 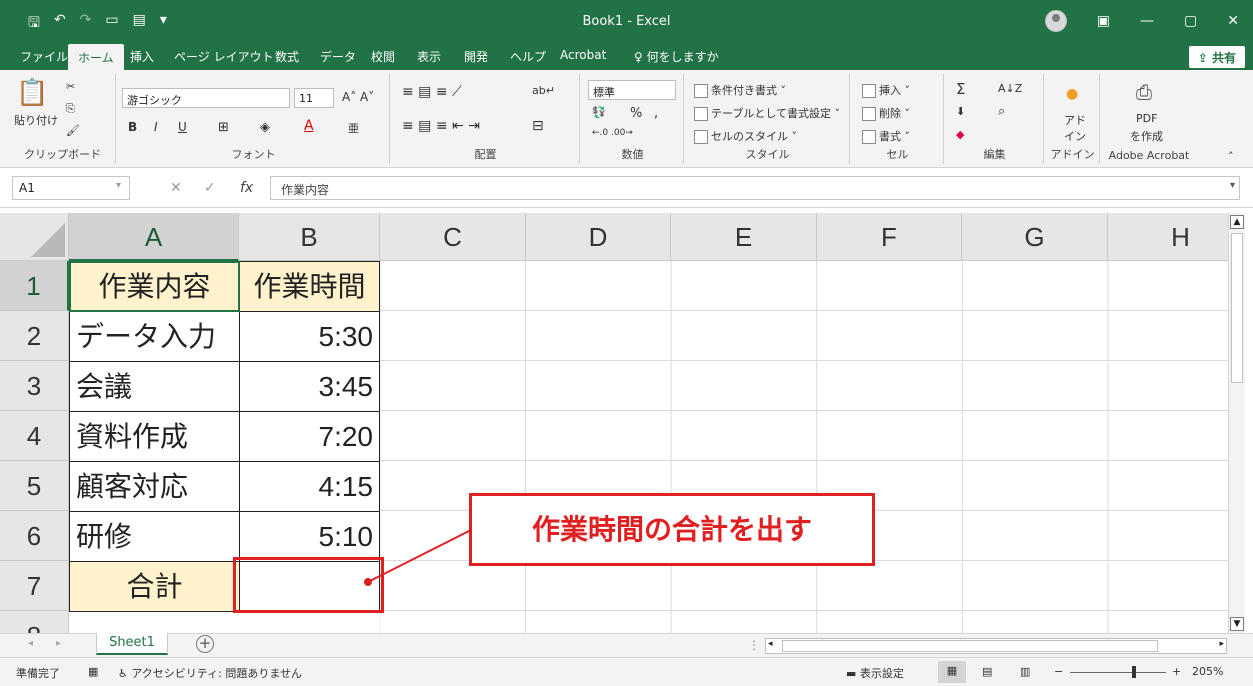 I want to click on cell-styles-button: セルのスタイル ˅, so click(x=745, y=136).